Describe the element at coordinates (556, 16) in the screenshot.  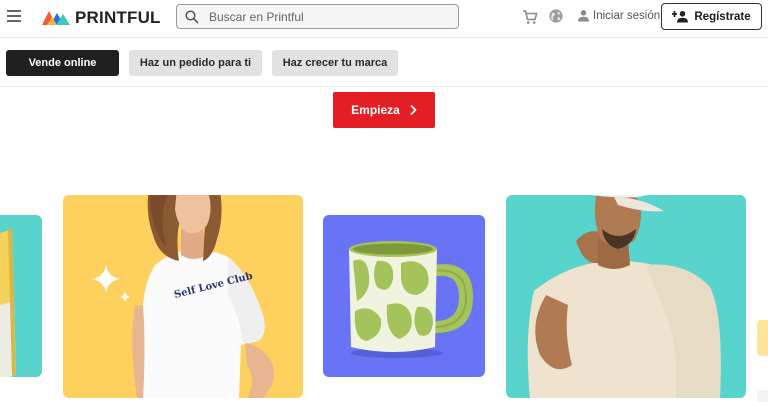
I see `globe-language-icon` at that location.